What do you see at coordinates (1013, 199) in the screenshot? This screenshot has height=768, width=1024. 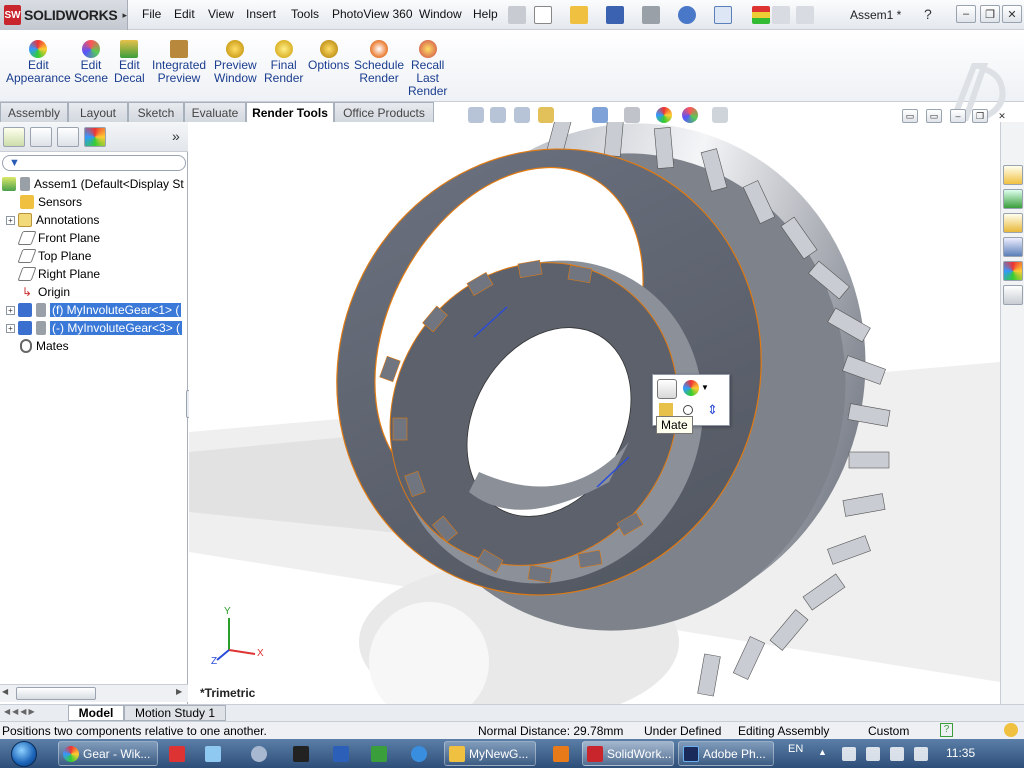 I see `design-library-icon` at bounding box center [1013, 199].